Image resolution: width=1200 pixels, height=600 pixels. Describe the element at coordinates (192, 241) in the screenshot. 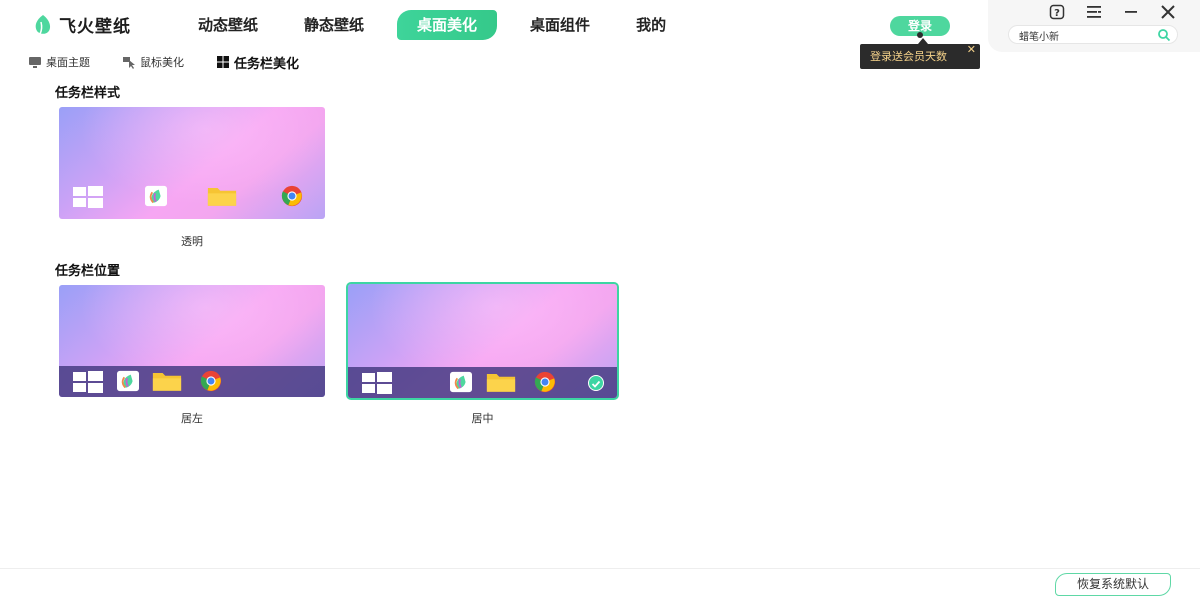

I see `transparent-caption: 透明` at that location.